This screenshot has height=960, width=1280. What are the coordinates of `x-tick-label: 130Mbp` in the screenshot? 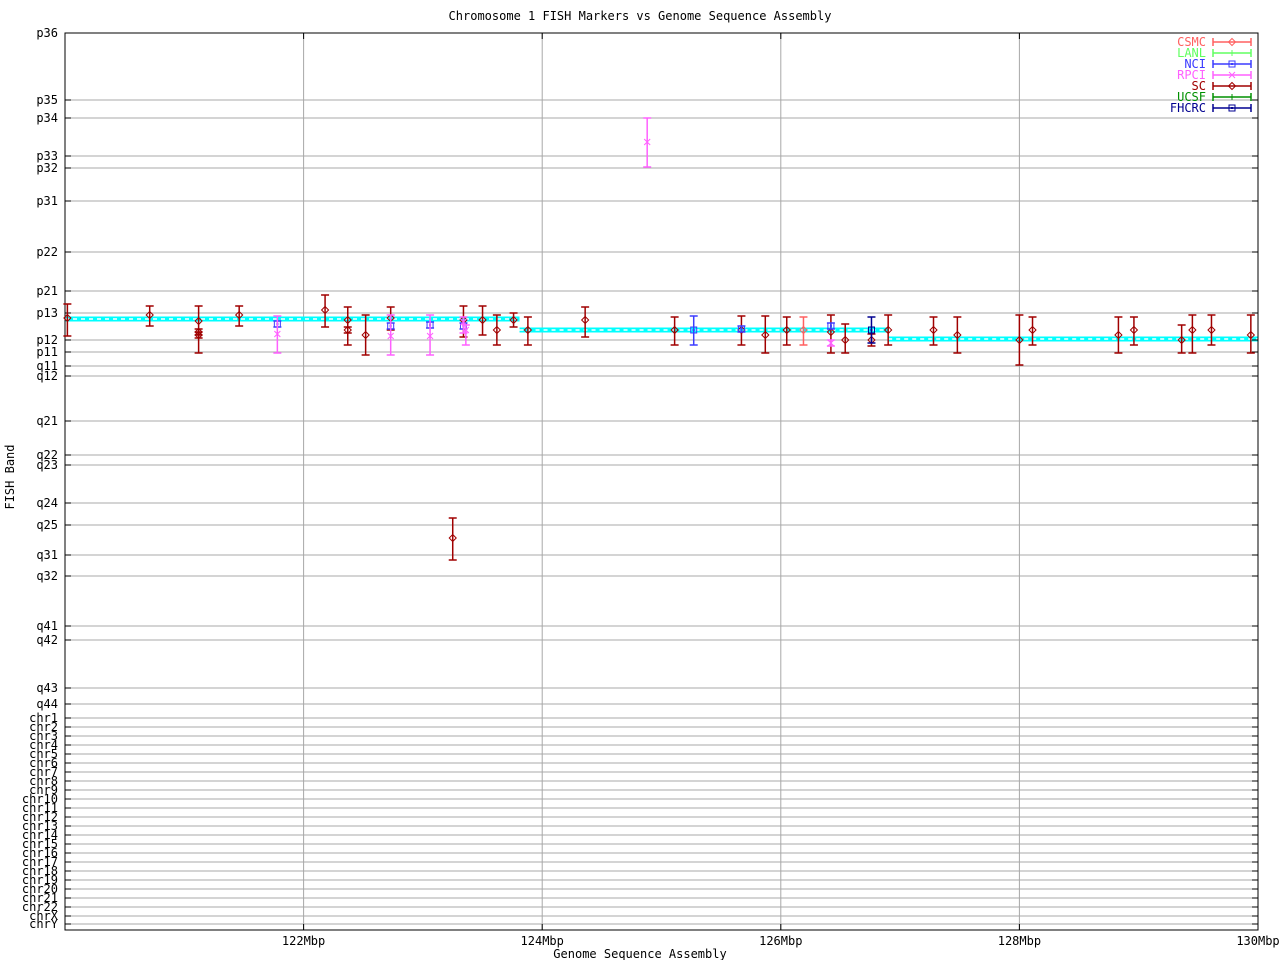 It's located at (1257, 941).